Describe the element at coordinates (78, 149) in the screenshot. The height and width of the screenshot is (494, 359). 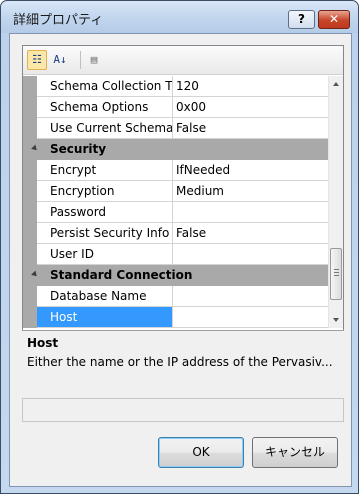
I see `category-label: Security` at that location.